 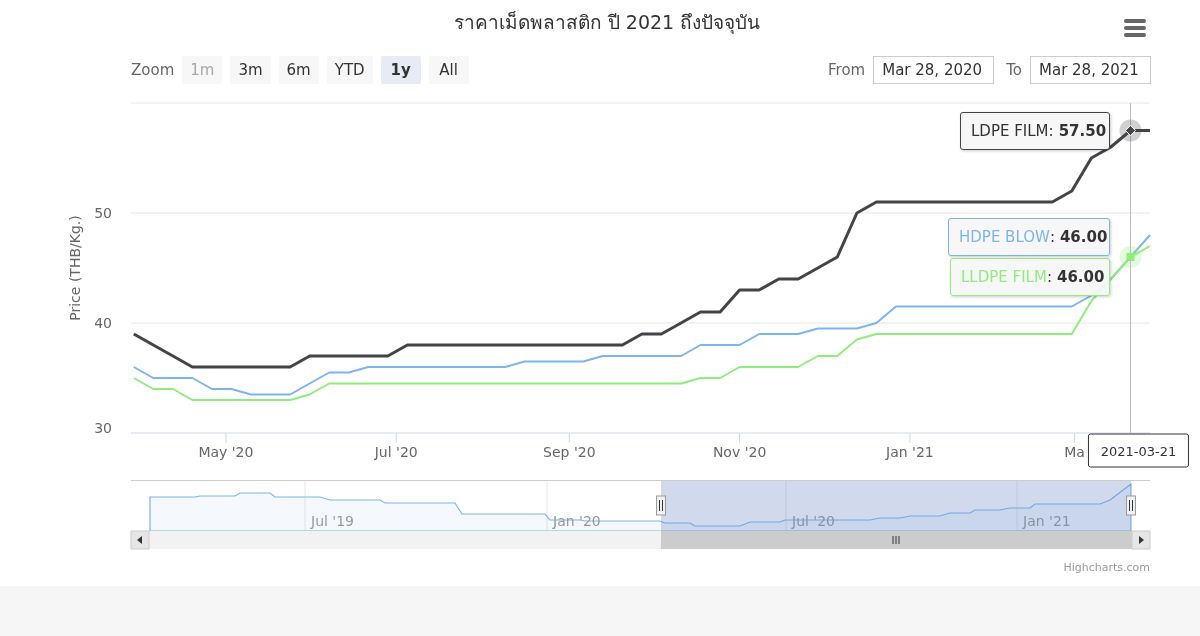 I want to click on x-tick-label: Nov '20, so click(x=739, y=452).